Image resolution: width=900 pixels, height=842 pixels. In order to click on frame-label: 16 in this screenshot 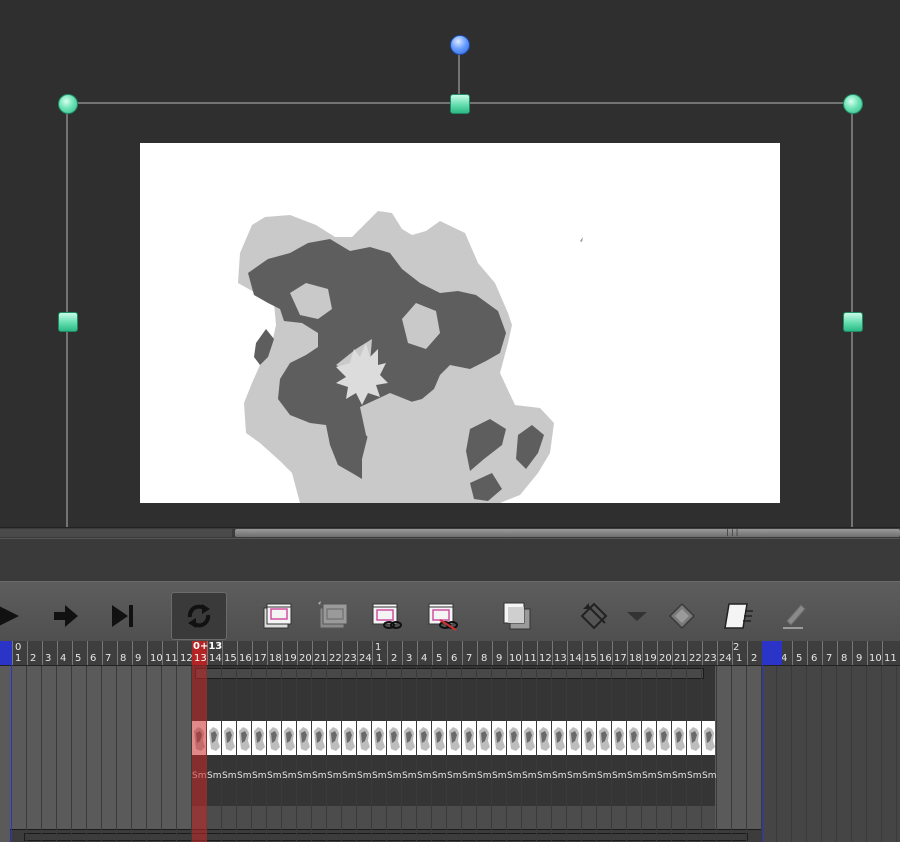, I will do `click(605, 658)`.